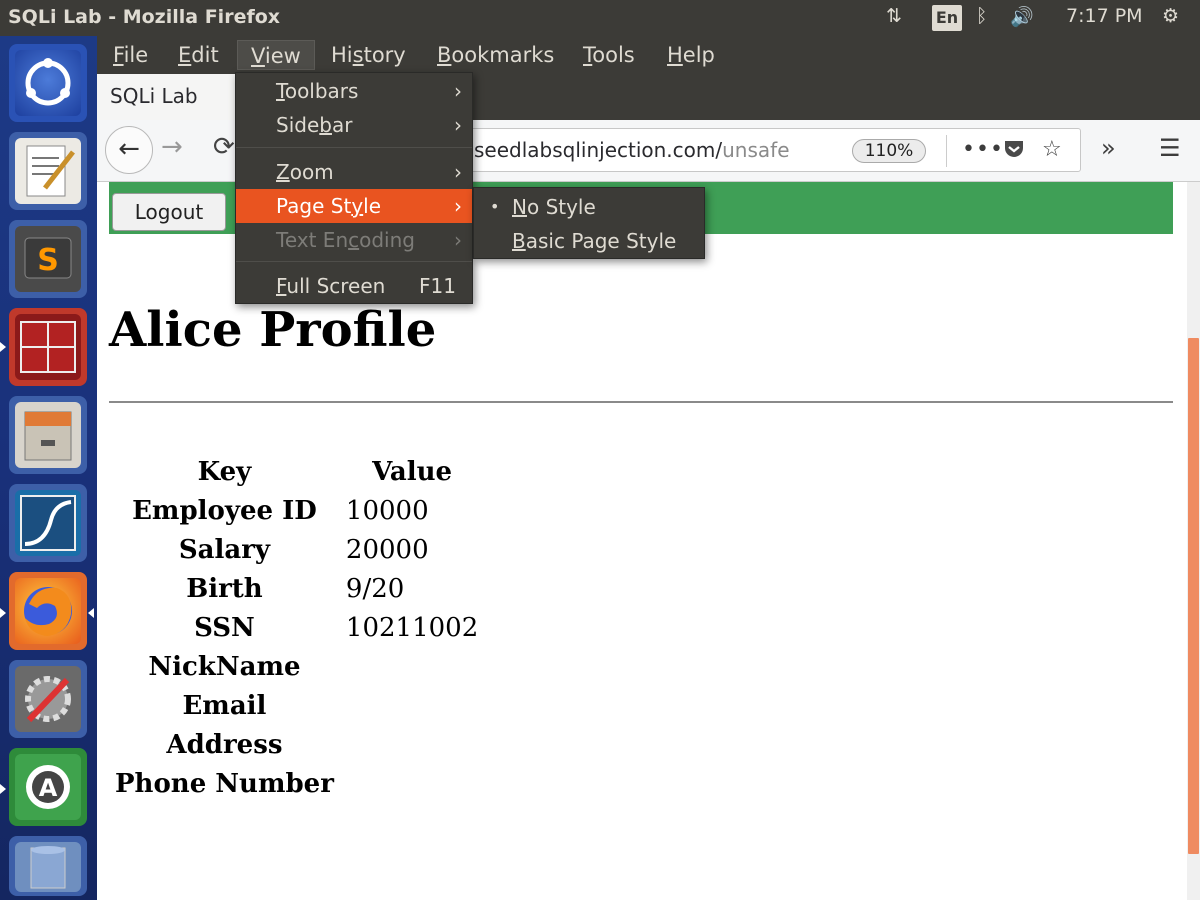 The image size is (1200, 900). I want to click on firefox-icon, so click(48, 611).